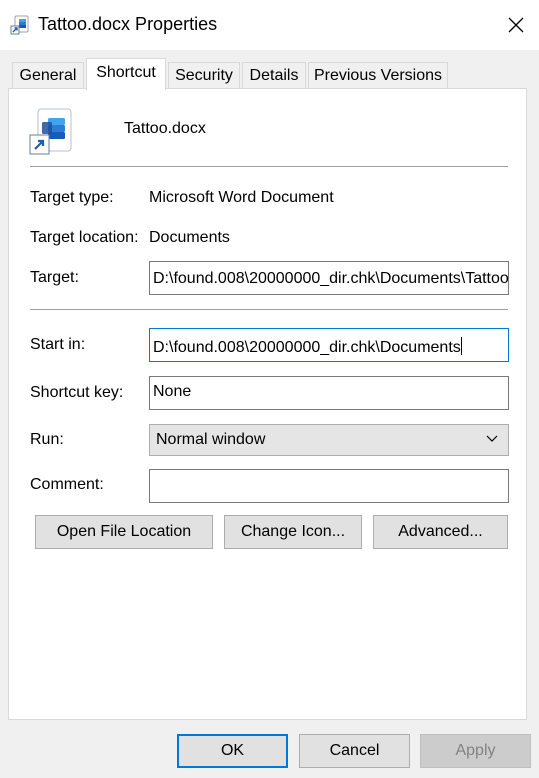 This screenshot has width=539, height=778. What do you see at coordinates (128, 24) in the screenshot?
I see `window-title: Tattoo.docx Properties` at bounding box center [128, 24].